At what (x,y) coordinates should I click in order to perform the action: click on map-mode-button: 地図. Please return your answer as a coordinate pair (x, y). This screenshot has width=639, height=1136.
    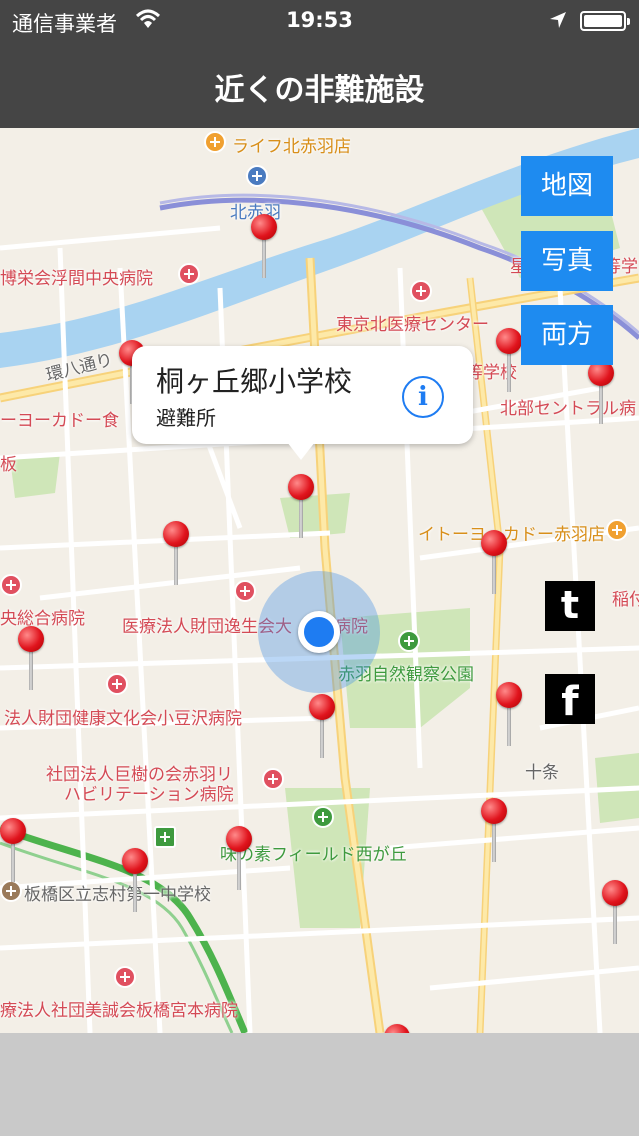
    Looking at the image, I should click on (567, 186).